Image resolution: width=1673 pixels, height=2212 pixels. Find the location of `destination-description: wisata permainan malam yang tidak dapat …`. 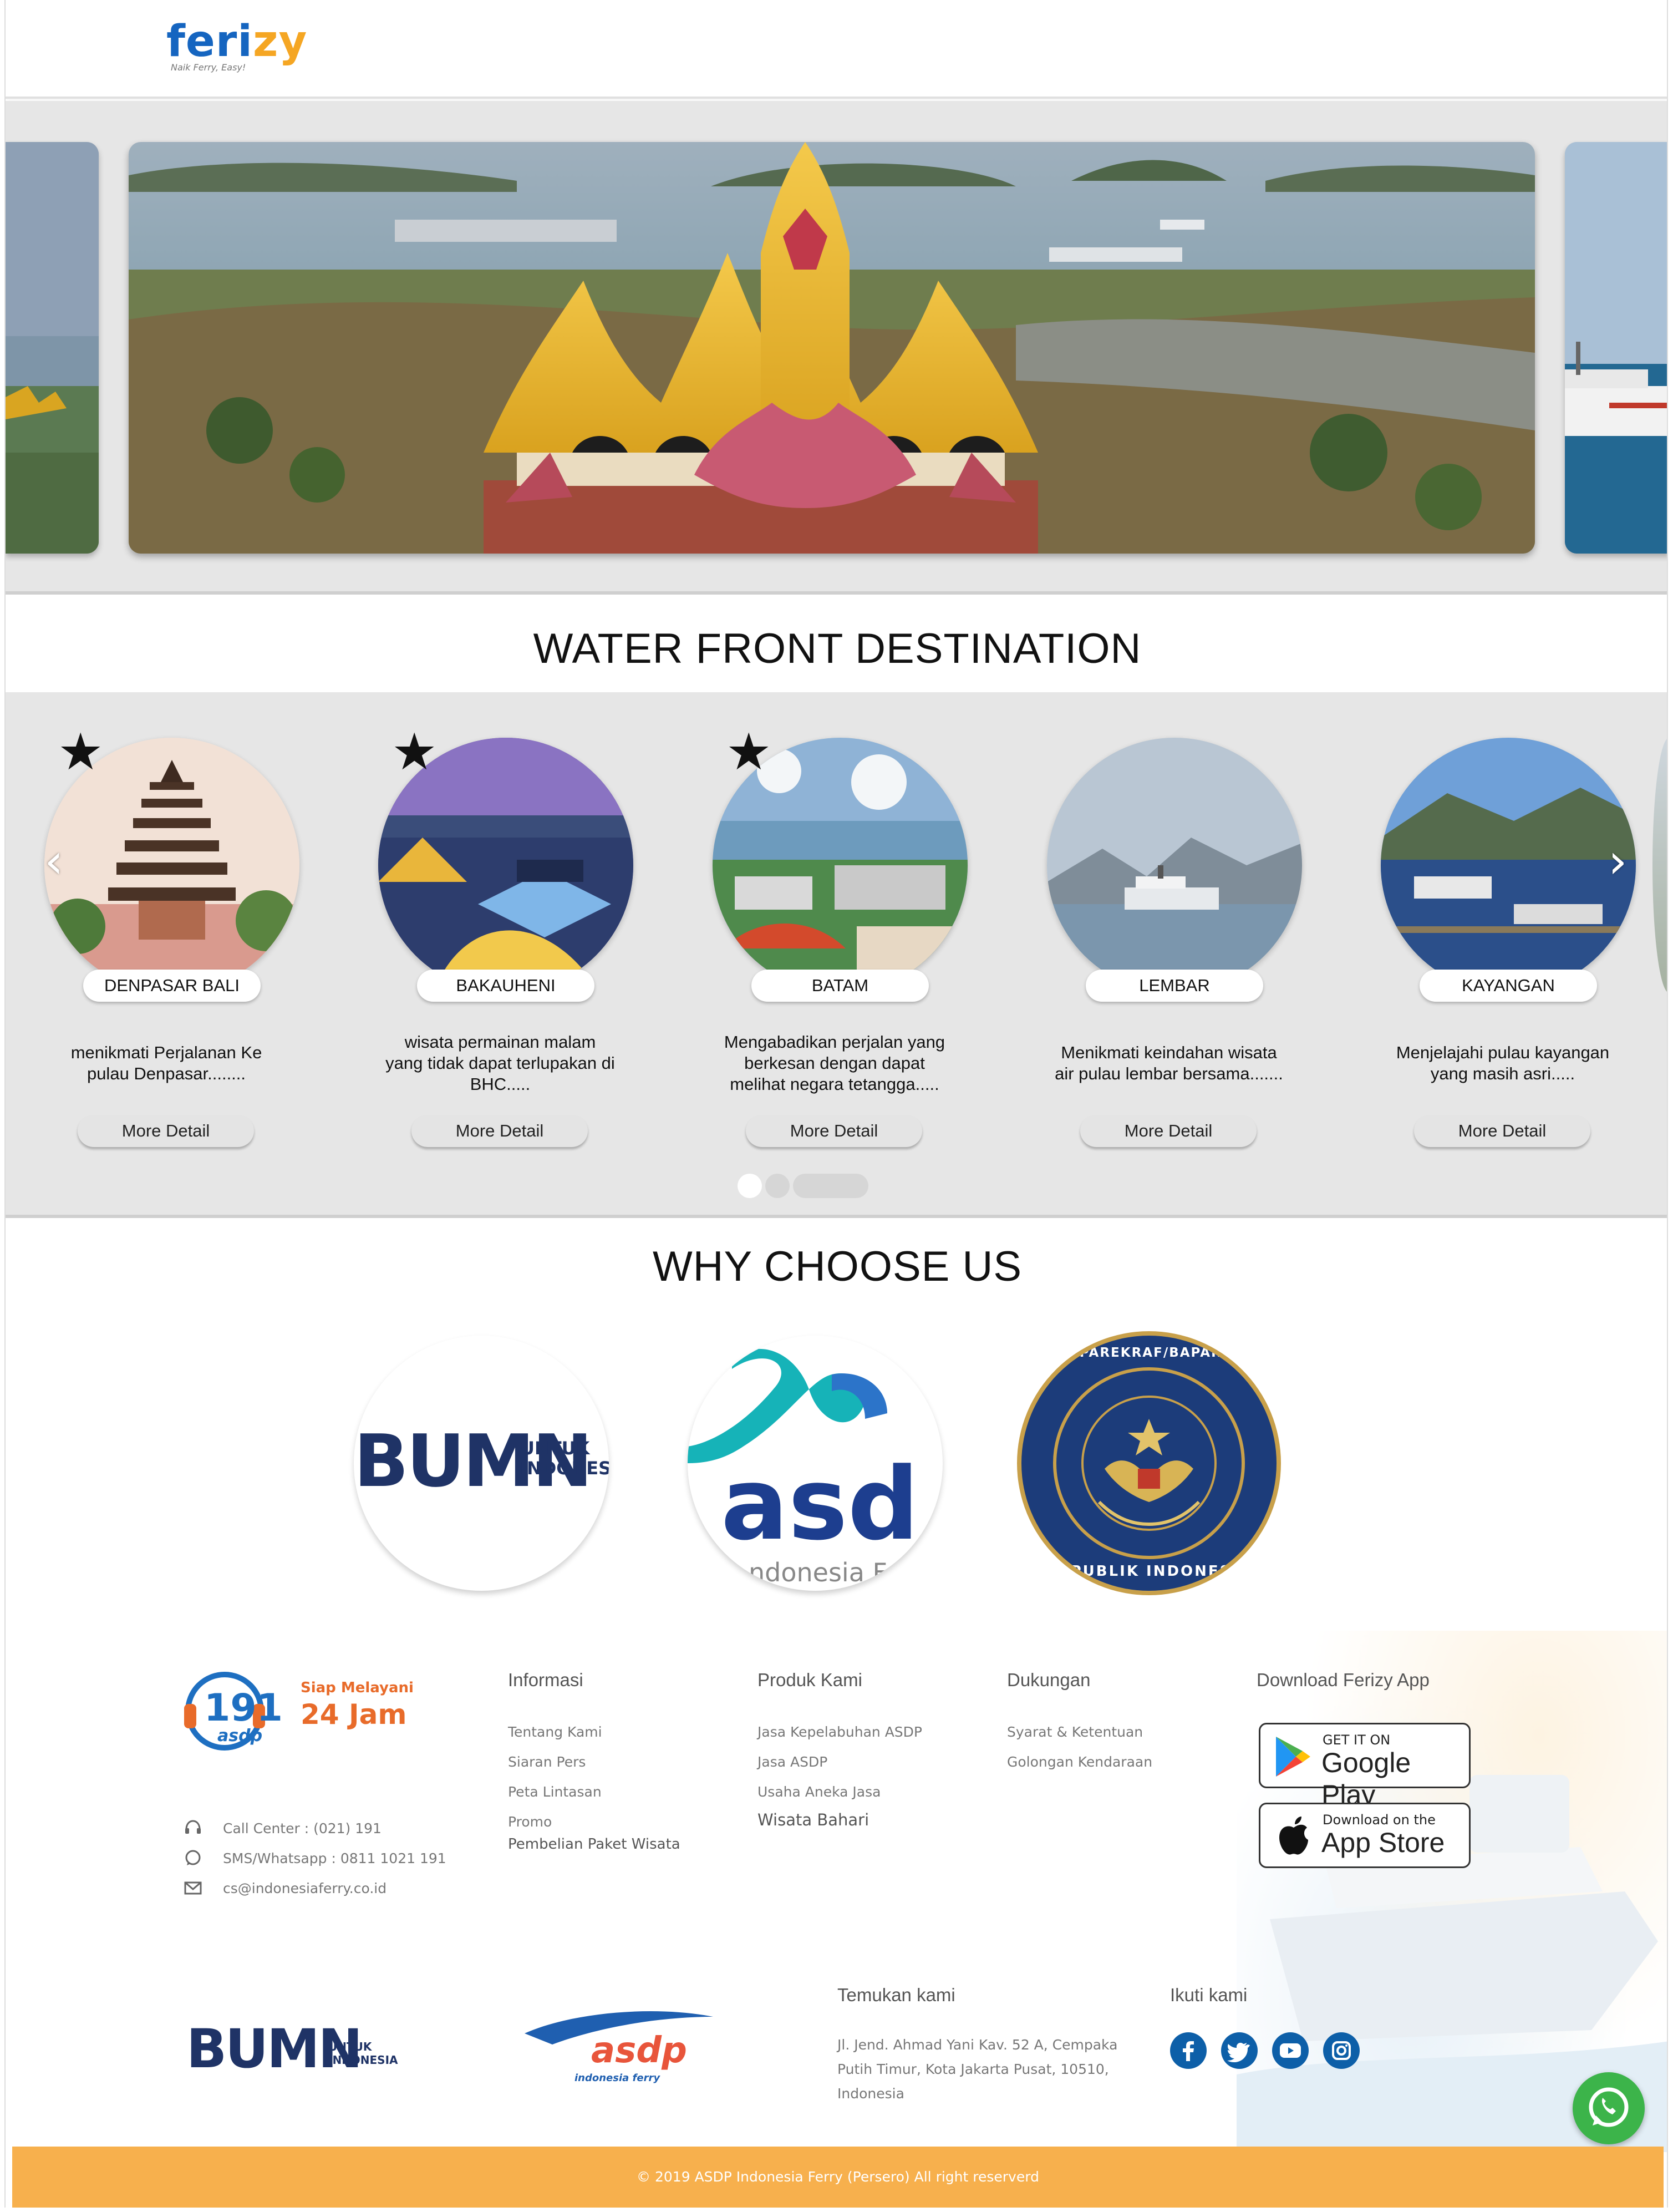

destination-description: wisata permainan malam yang tidak dapat … is located at coordinates (500, 1063).